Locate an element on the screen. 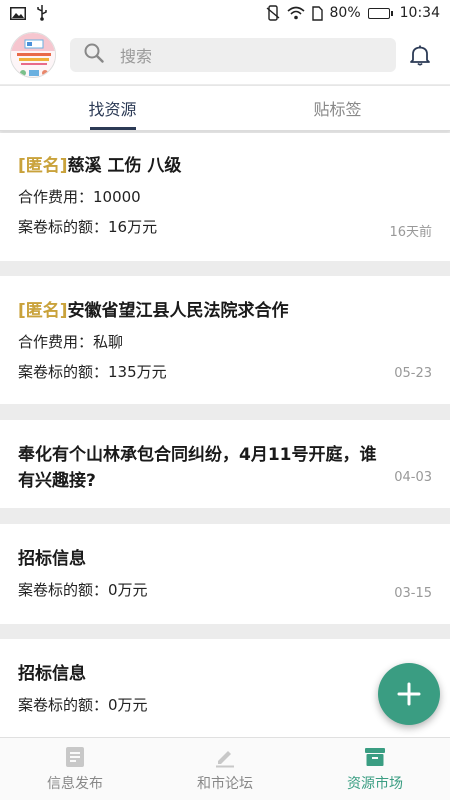 This screenshot has height=800, width=450. tab-find-resource: 找资源 is located at coordinates (112, 108).